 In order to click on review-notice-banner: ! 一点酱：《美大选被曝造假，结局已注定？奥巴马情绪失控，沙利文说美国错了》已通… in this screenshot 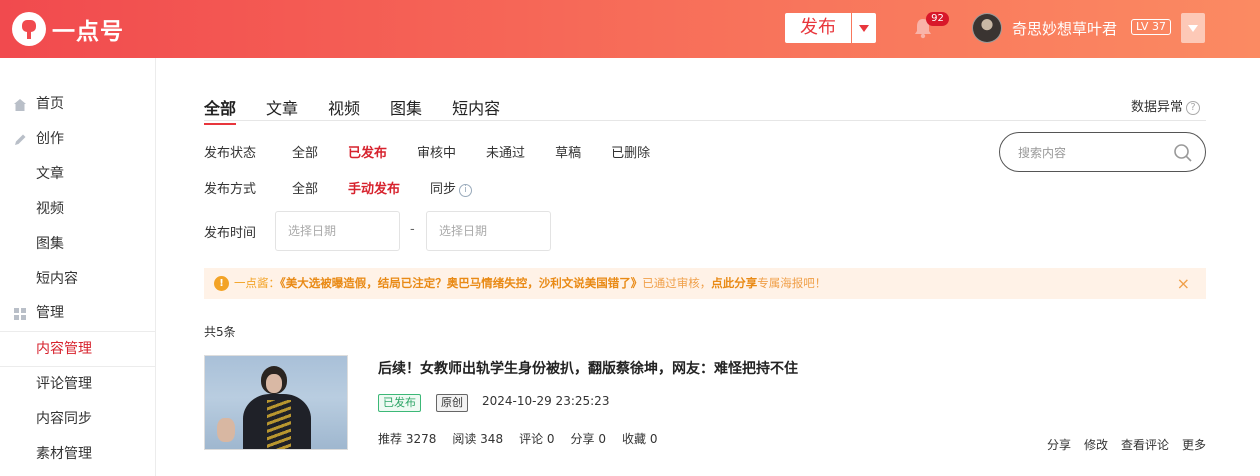, I will do `click(705, 283)`.